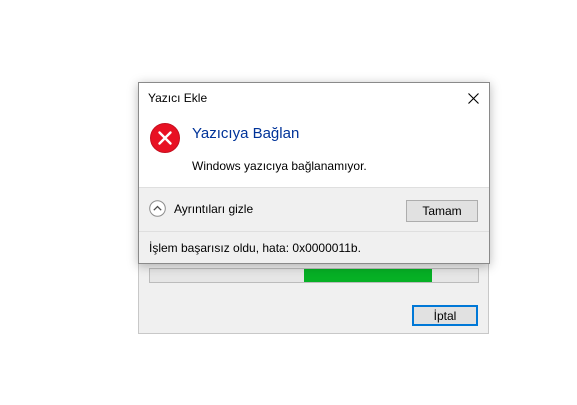 The width and height of the screenshot is (577, 405). I want to click on details-toggle: Ayrıntıları gizle, so click(201, 208).